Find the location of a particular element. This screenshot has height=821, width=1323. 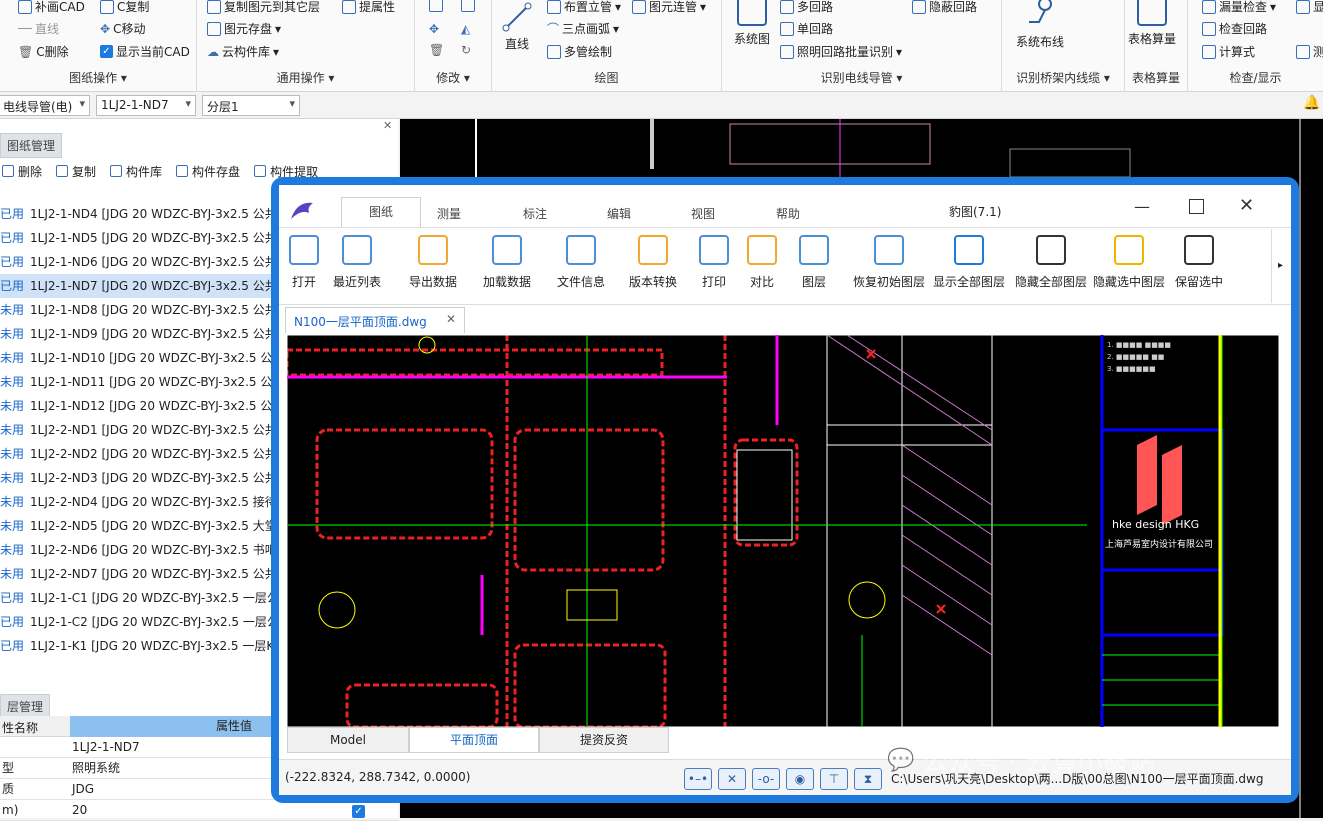

layout-tab-plan: 平面顶面 is located at coordinates (474, 740).